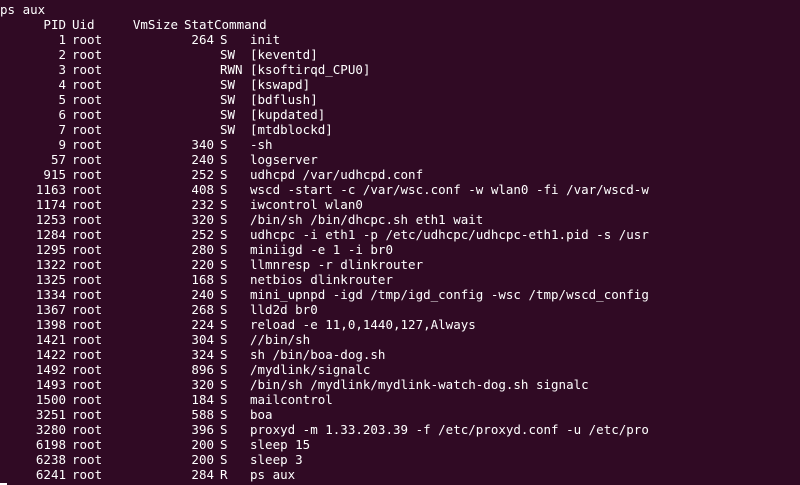 This screenshot has width=800, height=485. Describe the element at coordinates (228, 129) in the screenshot. I see `stat-cell: SW` at that location.